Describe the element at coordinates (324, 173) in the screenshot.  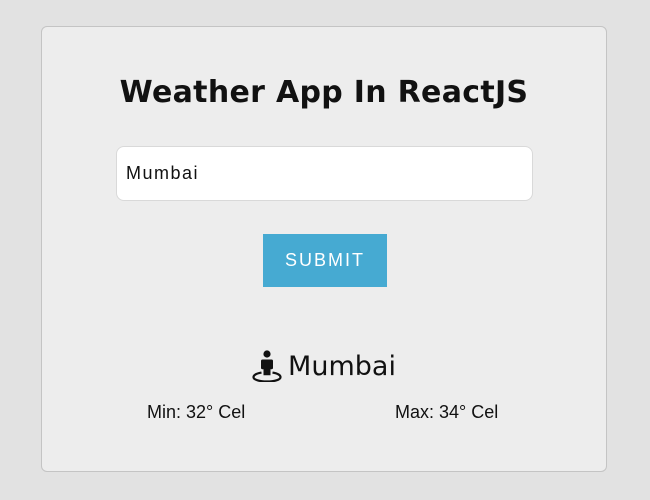
I see `city-input` at that location.